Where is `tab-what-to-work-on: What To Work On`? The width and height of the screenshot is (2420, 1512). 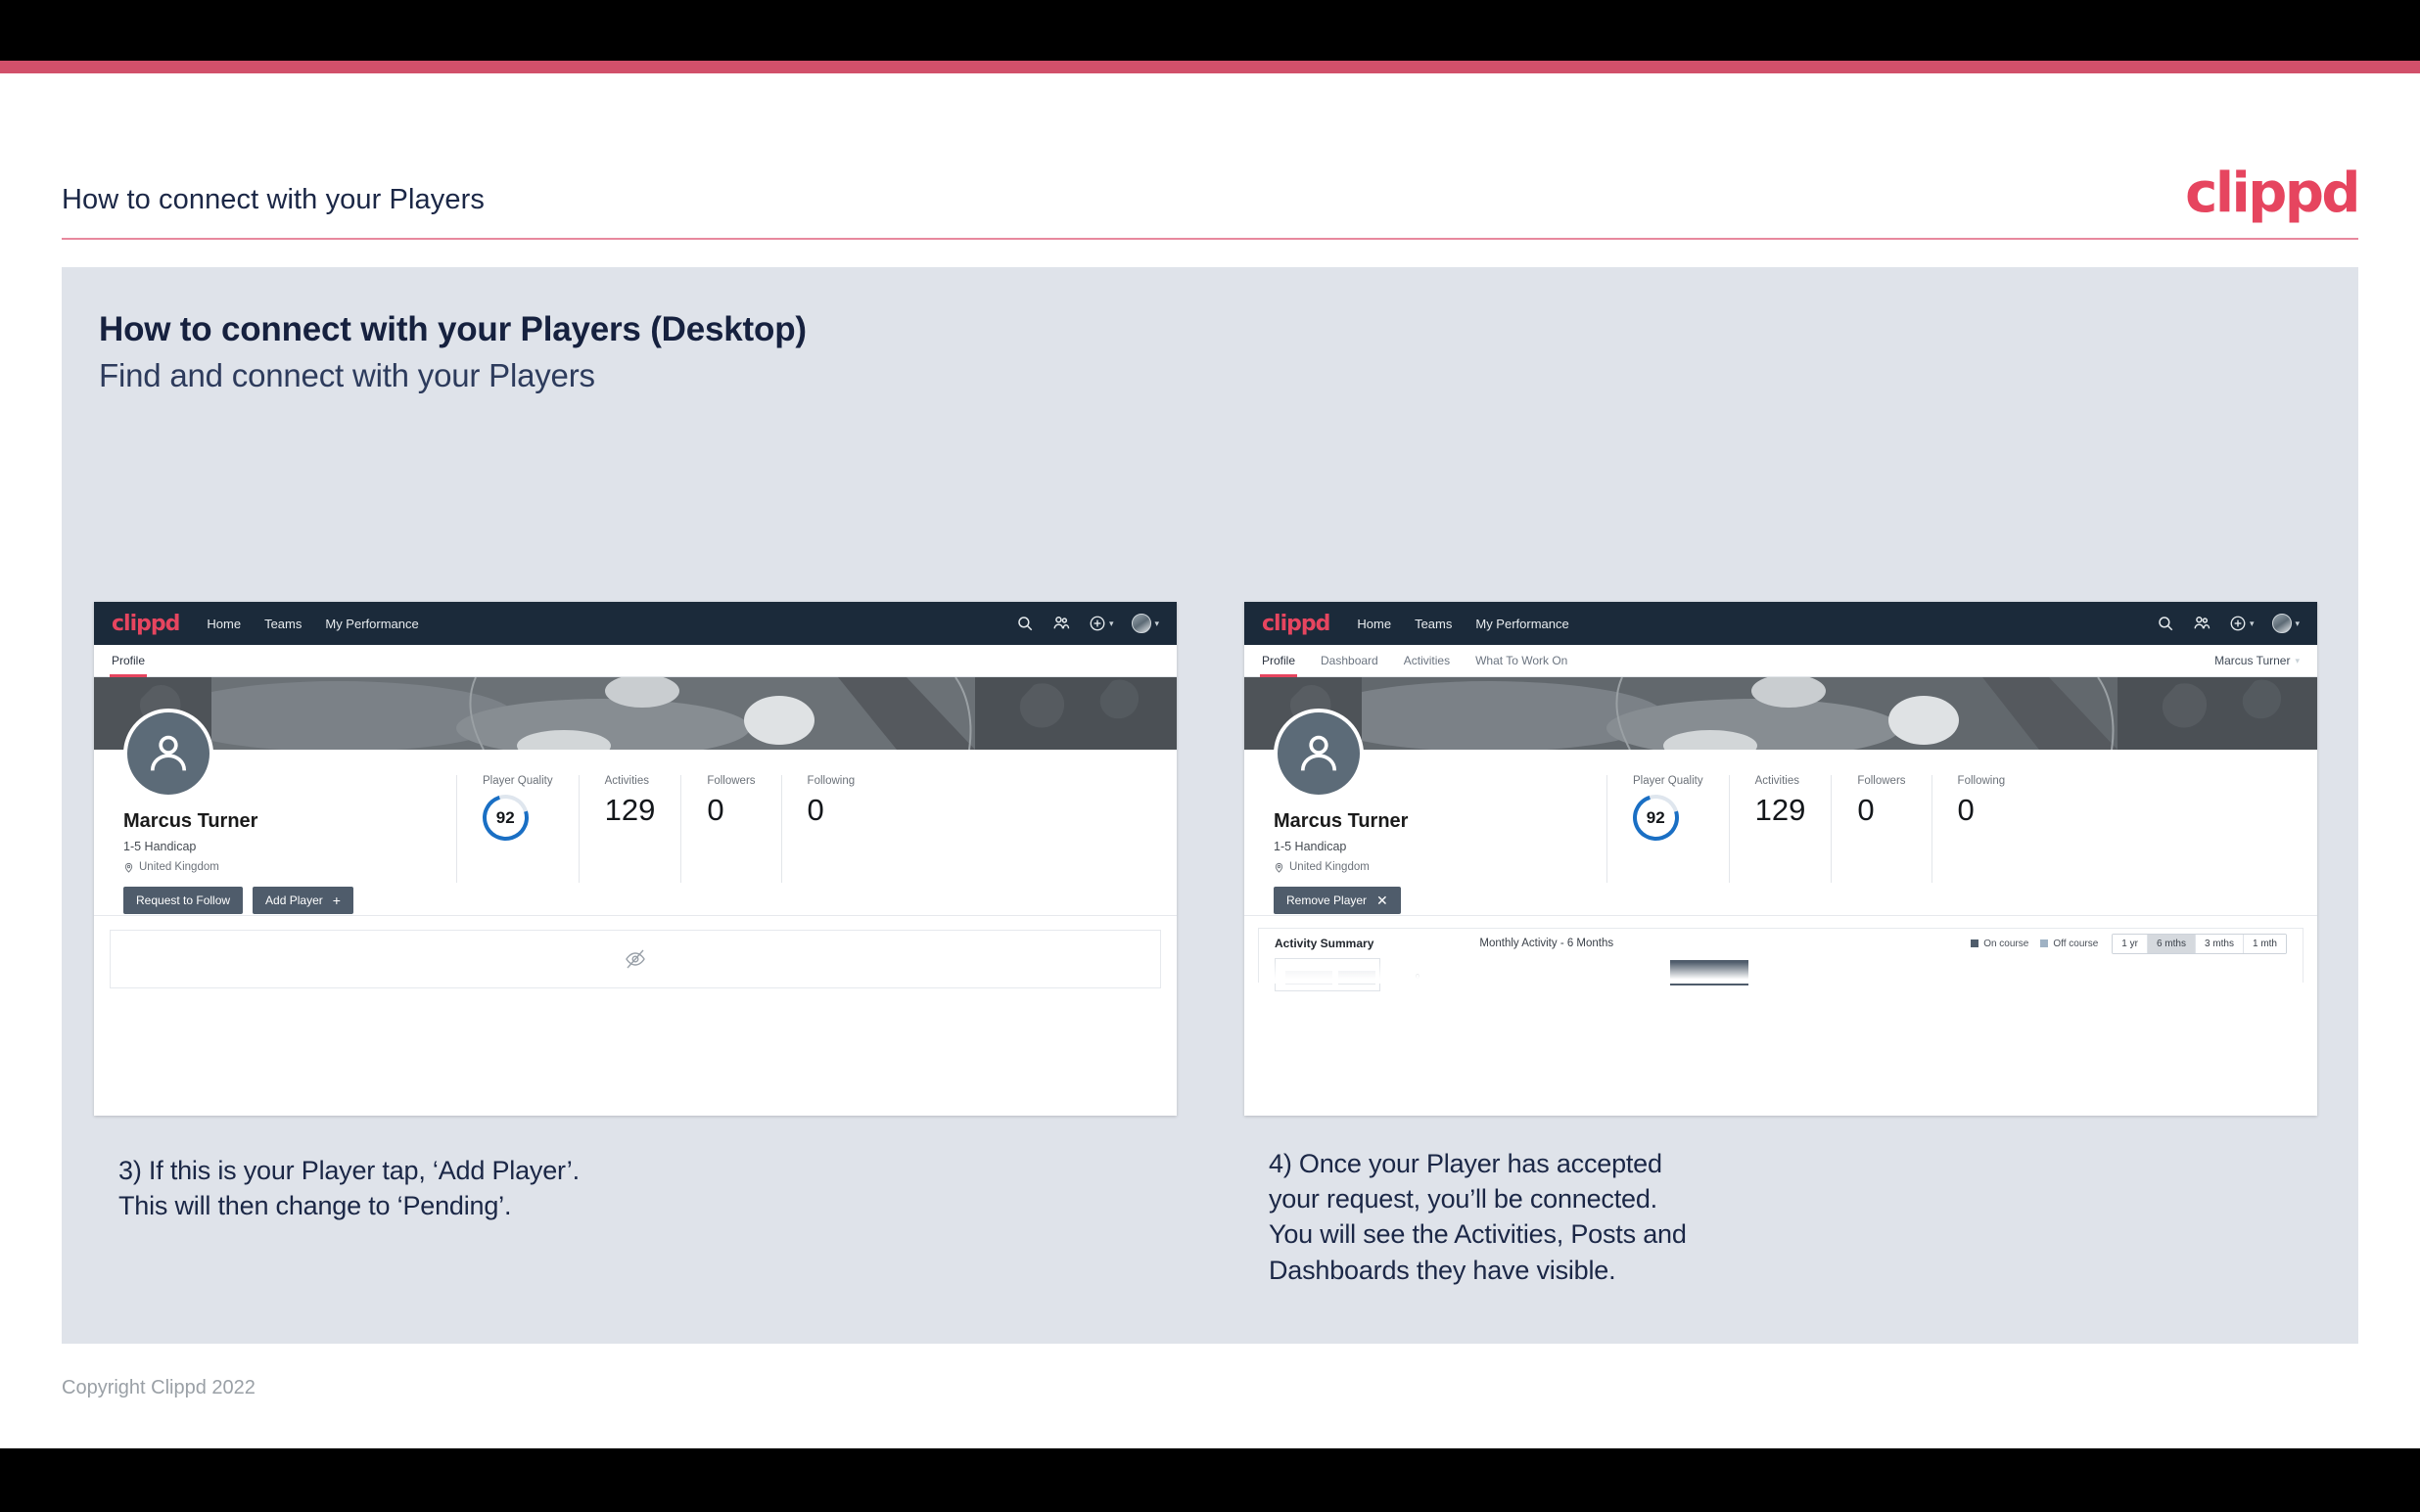
tab-what-to-work-on: What To Work On is located at coordinates (1521, 661).